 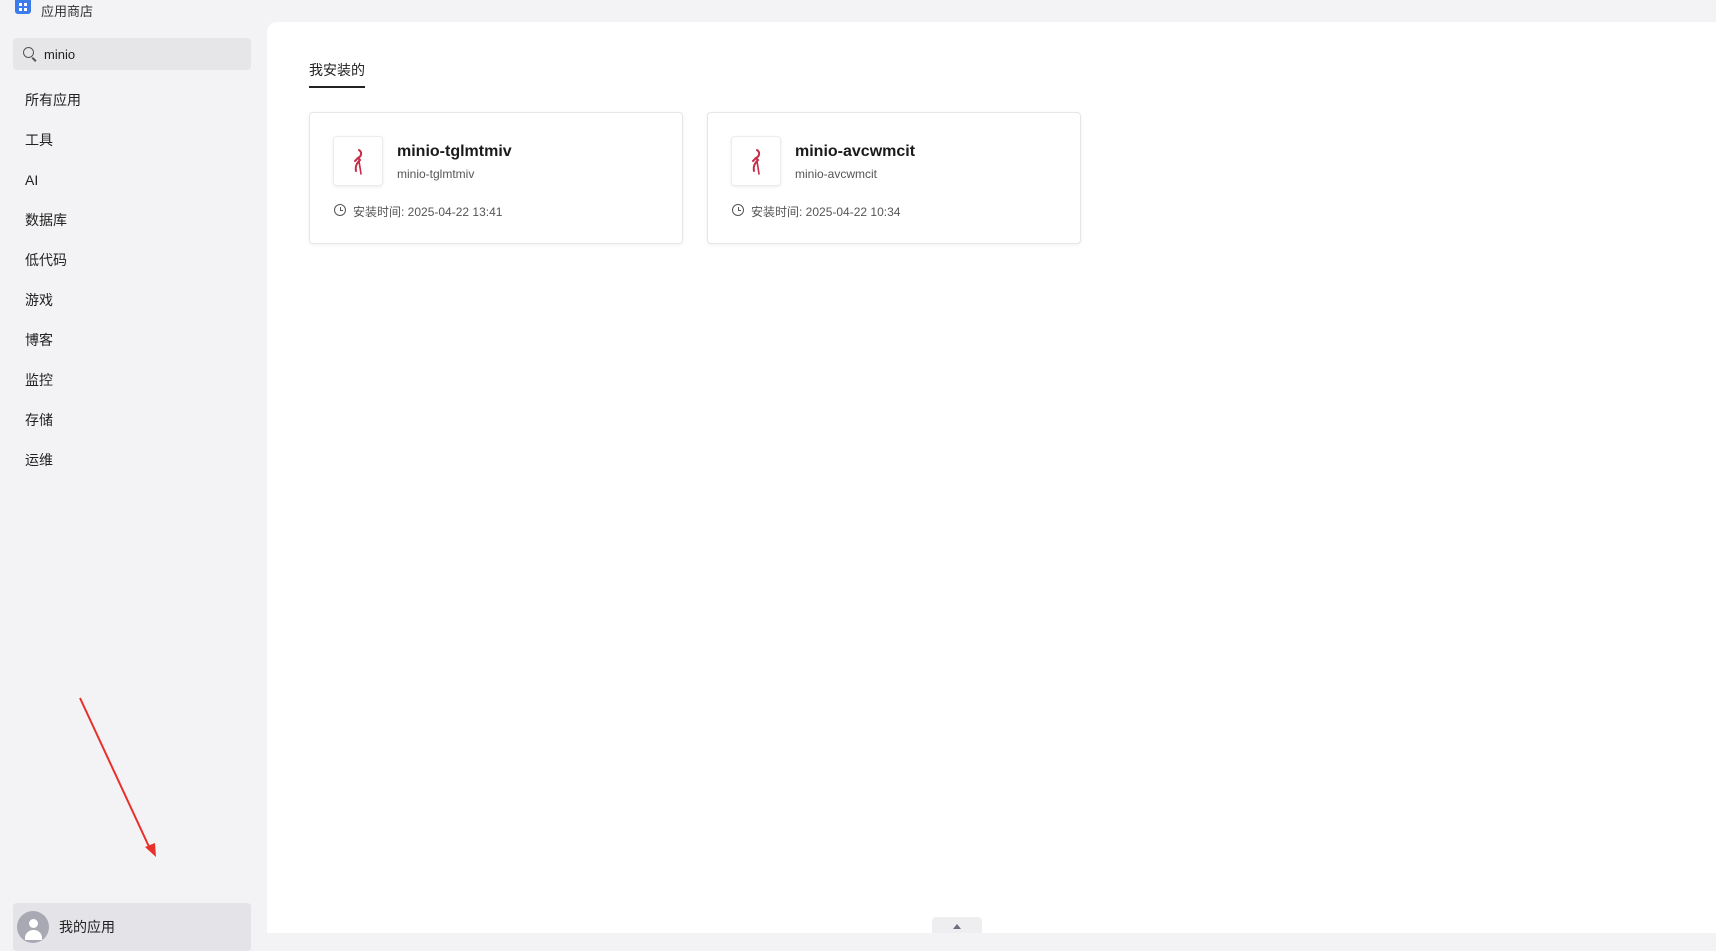 I want to click on search-box, so click(x=132, y=54).